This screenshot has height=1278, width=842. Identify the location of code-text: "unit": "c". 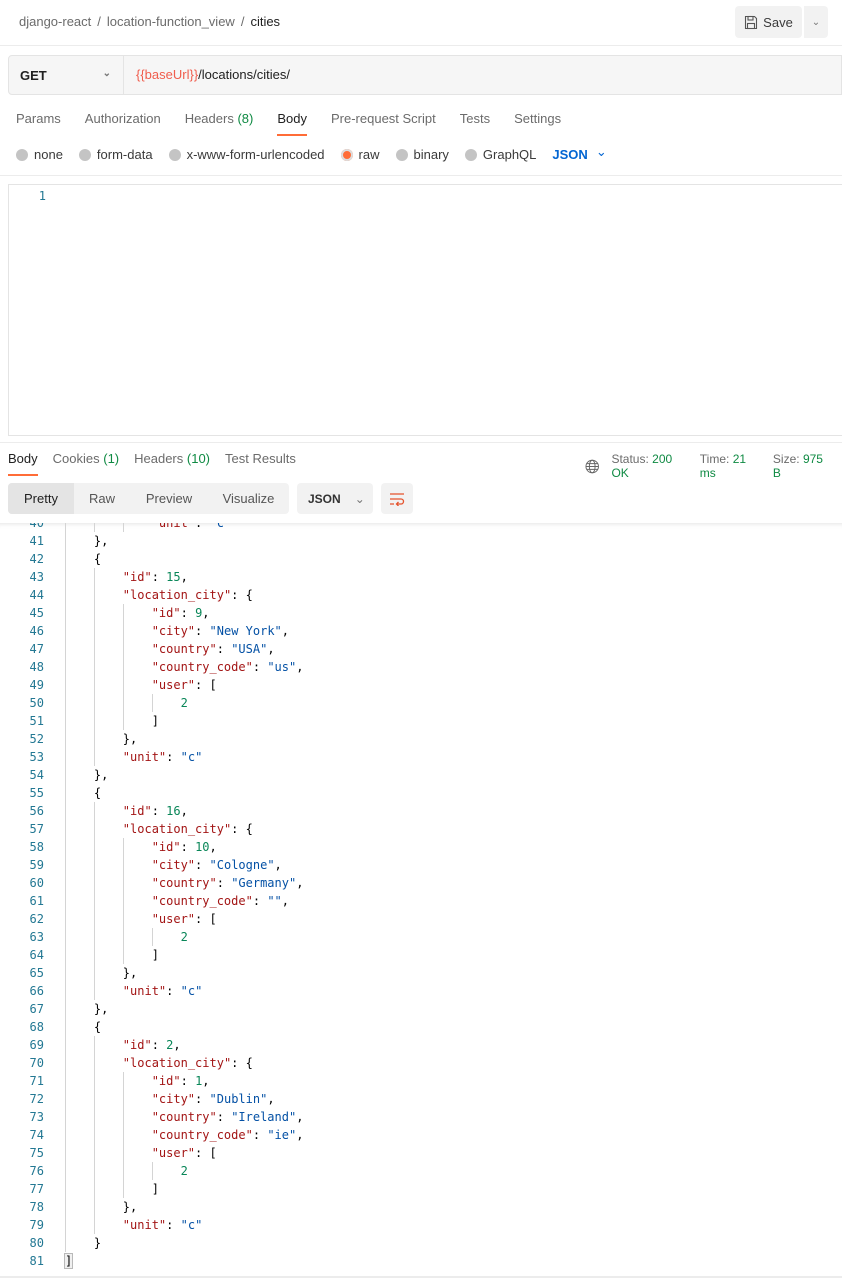
(191, 526).